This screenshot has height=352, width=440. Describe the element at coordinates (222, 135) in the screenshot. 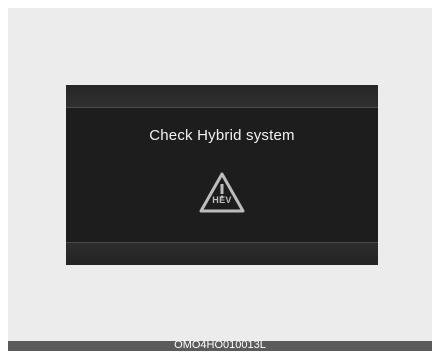

I see `warning-message: Check Hybrid system` at that location.